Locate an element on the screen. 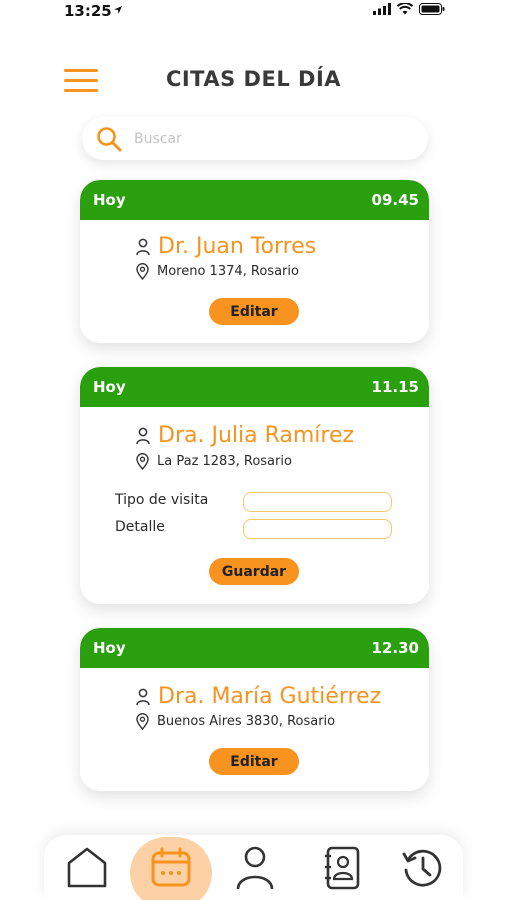 Image resolution: width=507 pixels, height=900 pixels. contacts-icon is located at coordinates (342, 867).